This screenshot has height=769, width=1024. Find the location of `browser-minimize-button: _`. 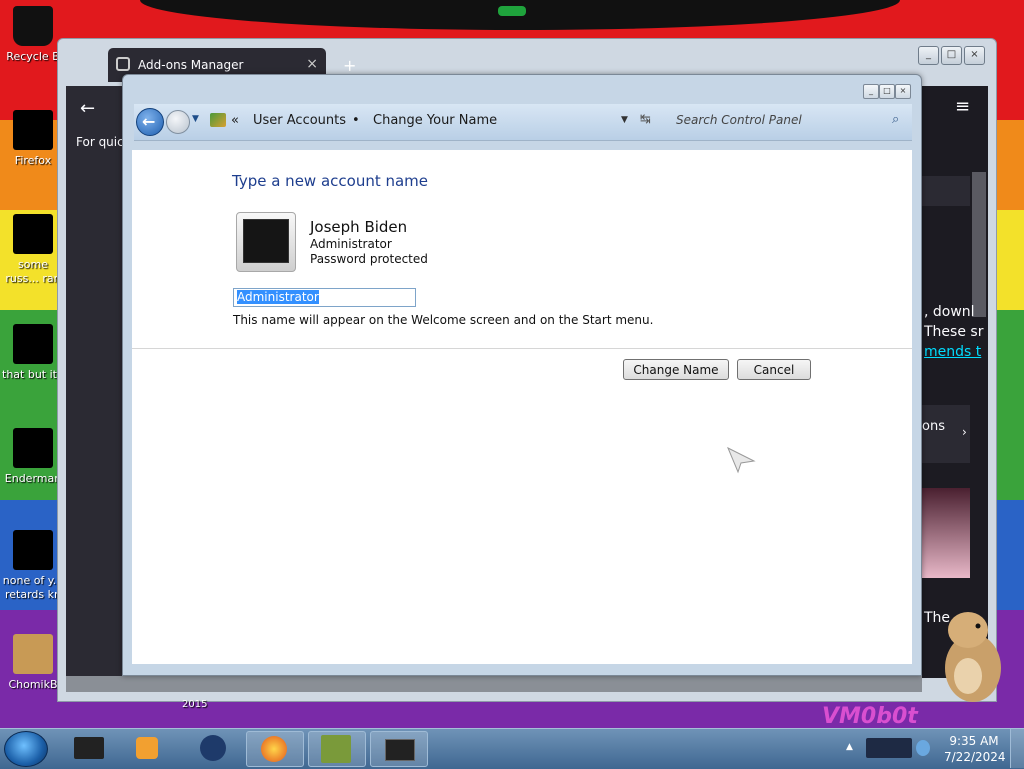

browser-minimize-button: _ is located at coordinates (928, 55).